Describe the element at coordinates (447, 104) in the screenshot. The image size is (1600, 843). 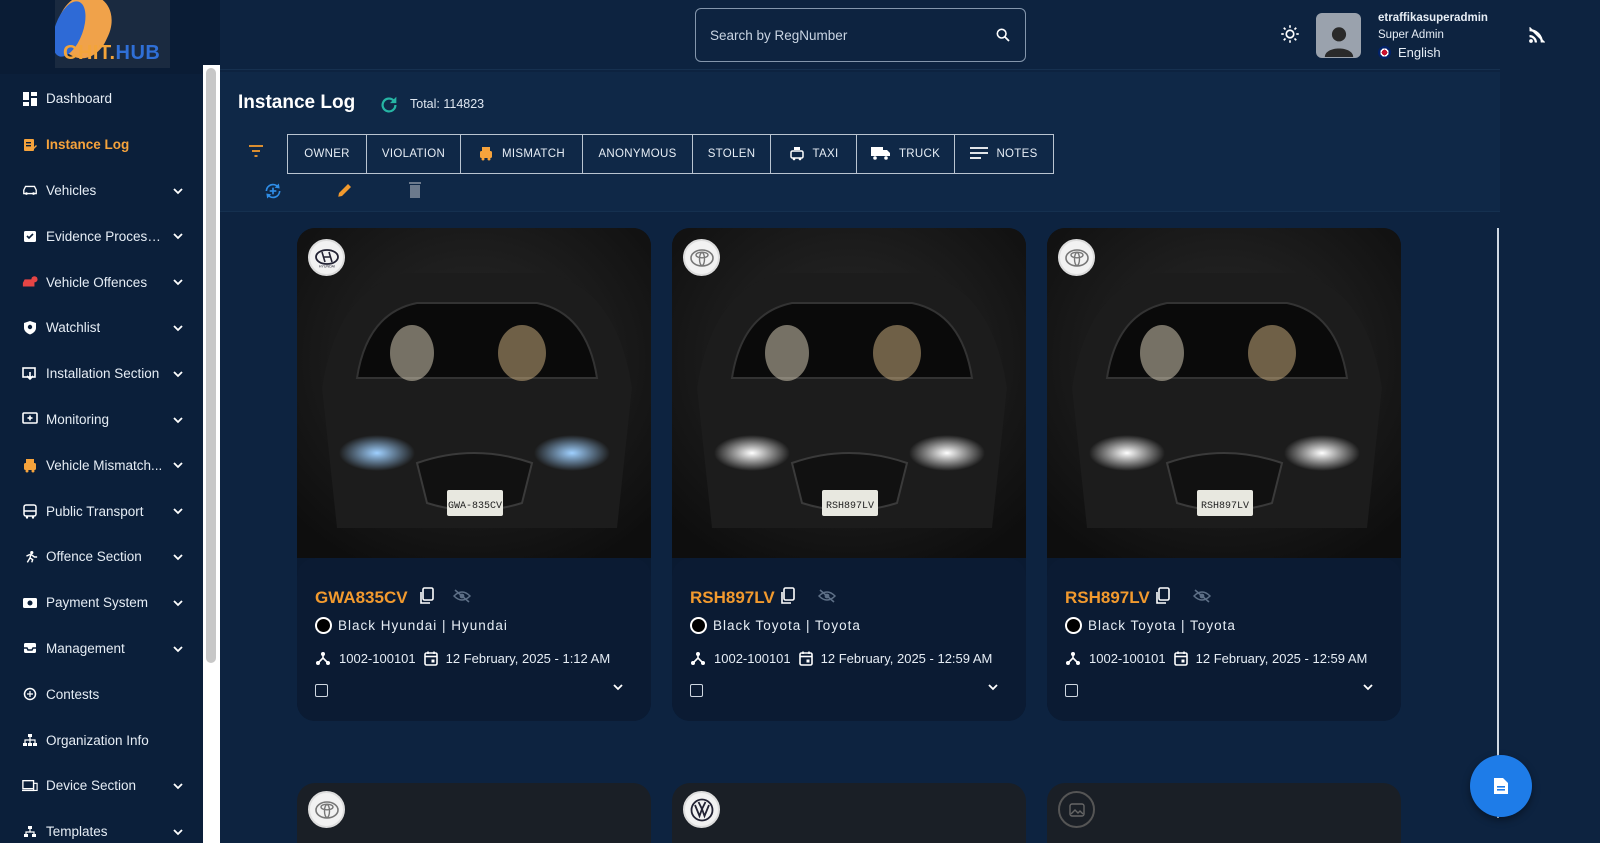
I see `total-count: Total: 114823` at that location.